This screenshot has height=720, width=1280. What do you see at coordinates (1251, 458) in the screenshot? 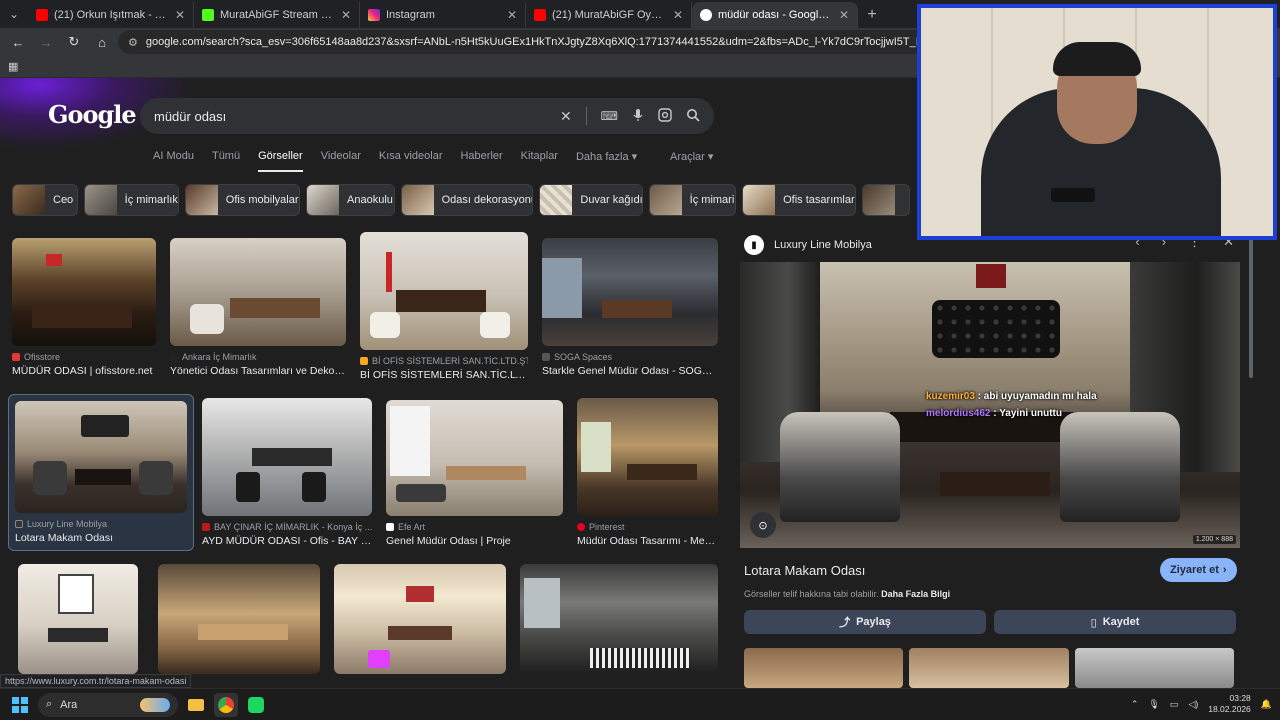
I see `panel-scrollbar` at bounding box center [1251, 458].